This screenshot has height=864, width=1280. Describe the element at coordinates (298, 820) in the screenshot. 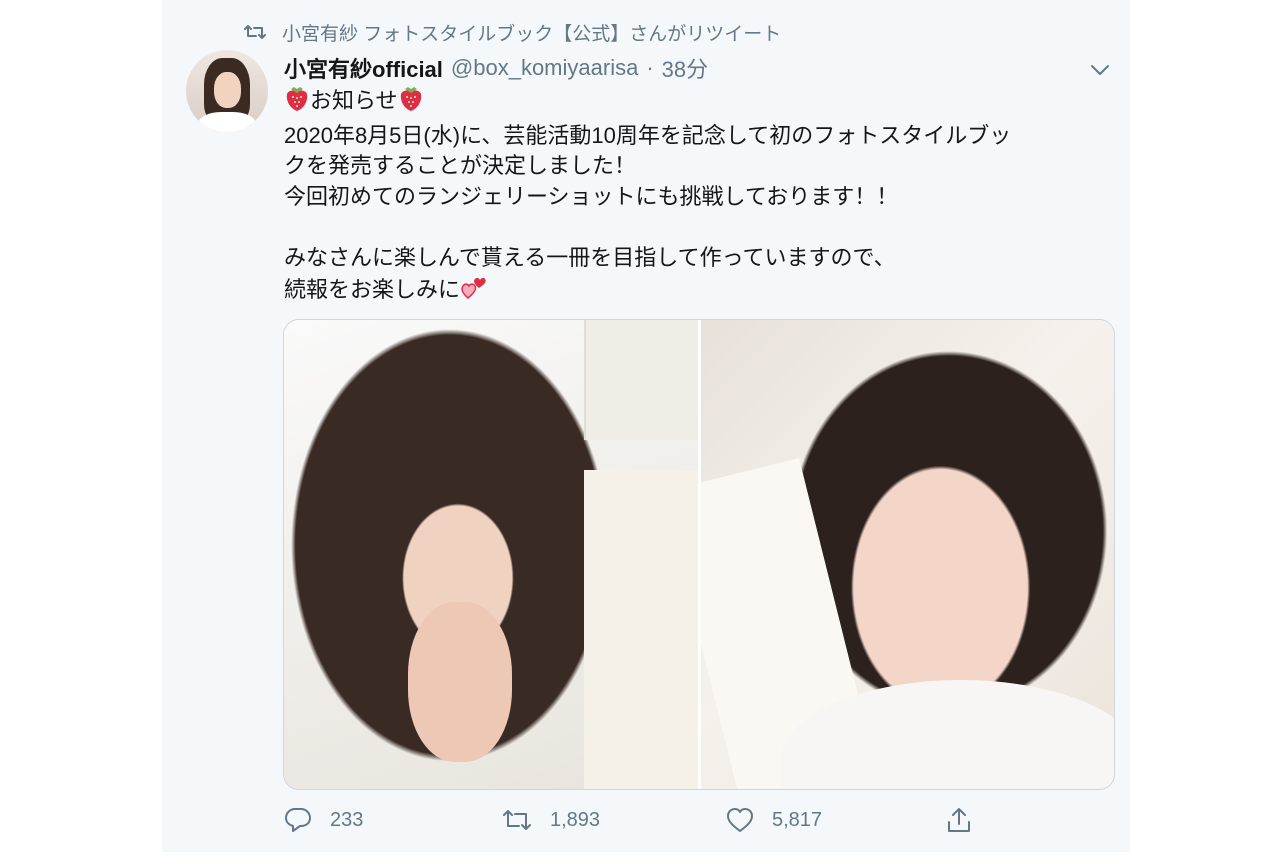

I see `reply-icon` at that location.